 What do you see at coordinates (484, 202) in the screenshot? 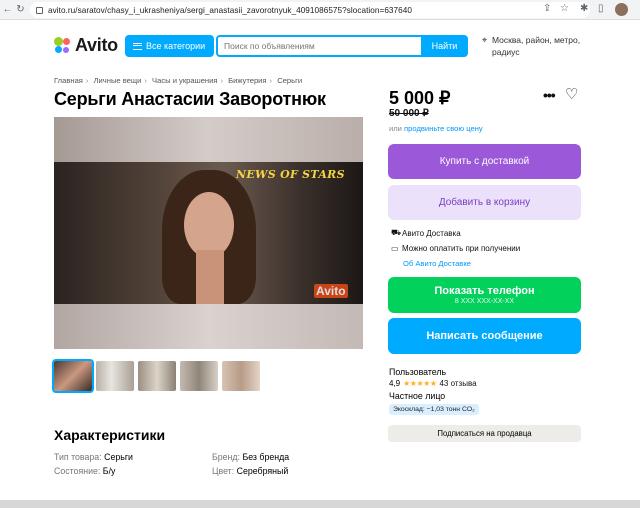
I see `add-to-cart-button: Добавить в корзину` at bounding box center [484, 202].